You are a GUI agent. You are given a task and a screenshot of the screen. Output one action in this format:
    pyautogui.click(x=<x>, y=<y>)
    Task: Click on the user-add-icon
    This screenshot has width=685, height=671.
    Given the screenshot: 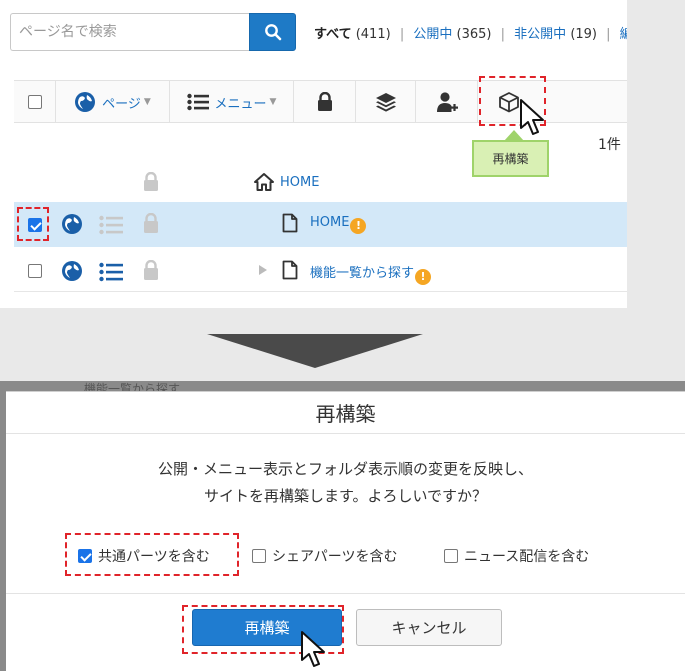 What is the action you would take?
    pyautogui.click(x=447, y=102)
    